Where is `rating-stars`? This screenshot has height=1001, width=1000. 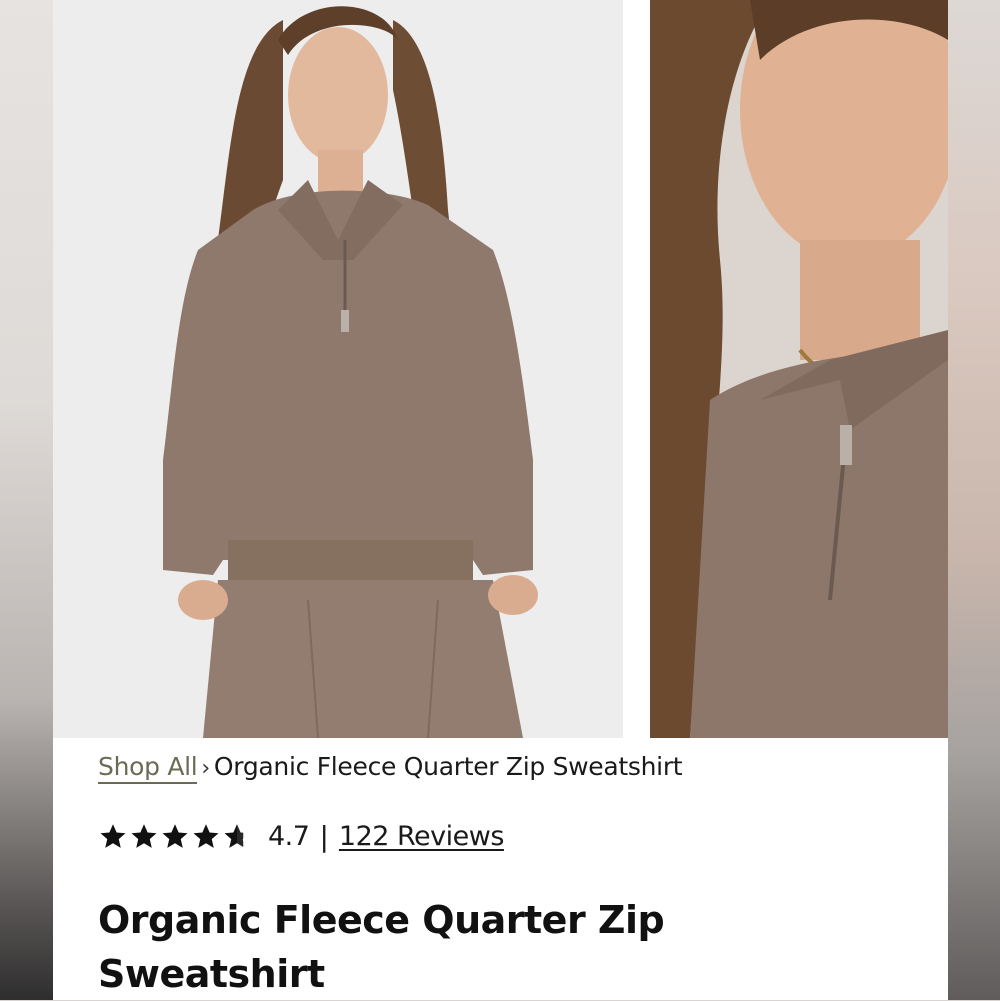 rating-stars is located at coordinates (175, 836).